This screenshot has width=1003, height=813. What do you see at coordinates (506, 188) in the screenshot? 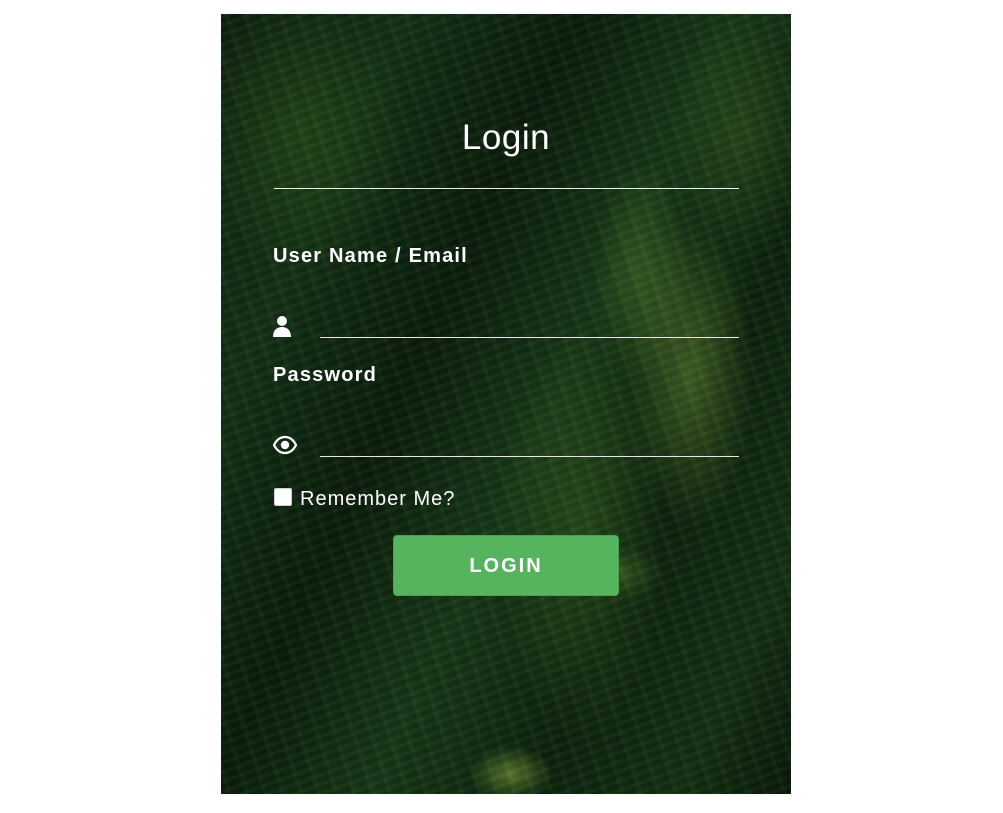
I see `title-divider` at bounding box center [506, 188].